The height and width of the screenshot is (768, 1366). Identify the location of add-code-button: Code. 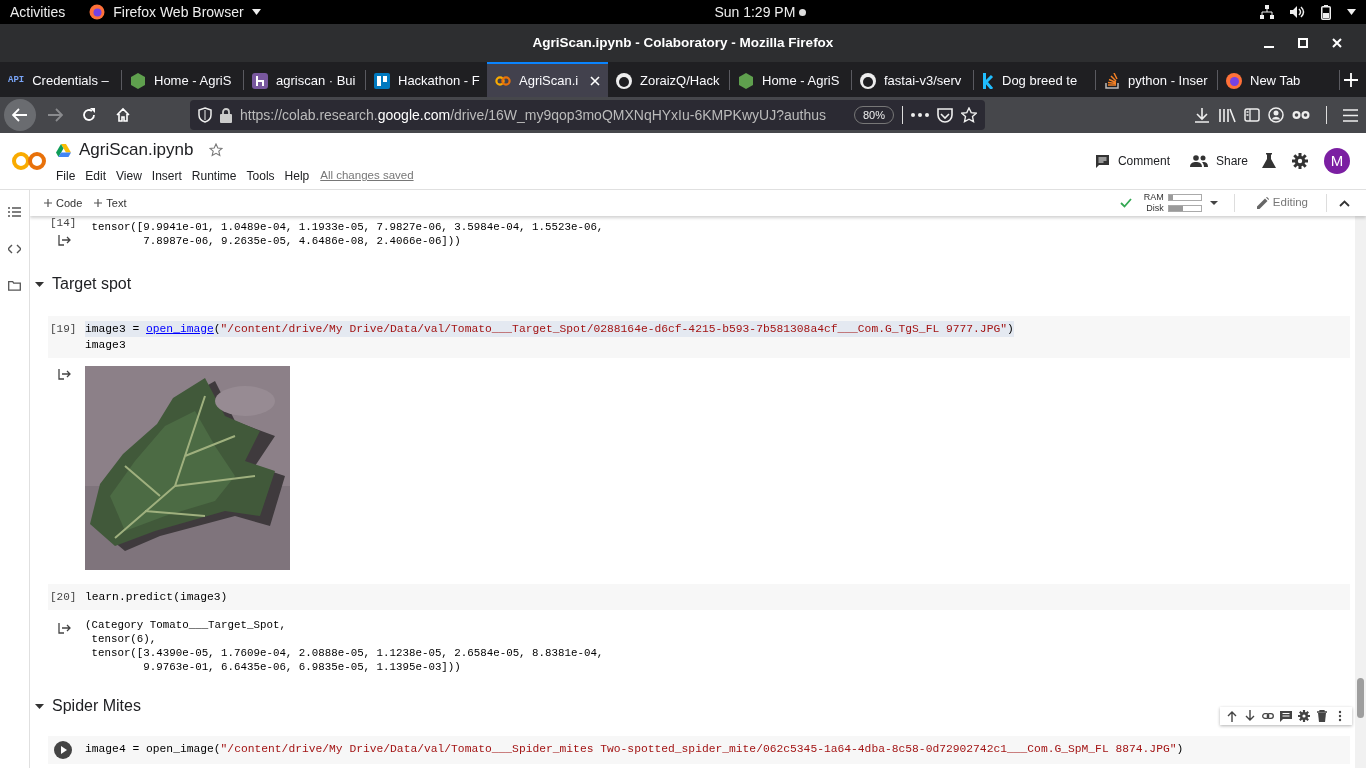
(63, 203).